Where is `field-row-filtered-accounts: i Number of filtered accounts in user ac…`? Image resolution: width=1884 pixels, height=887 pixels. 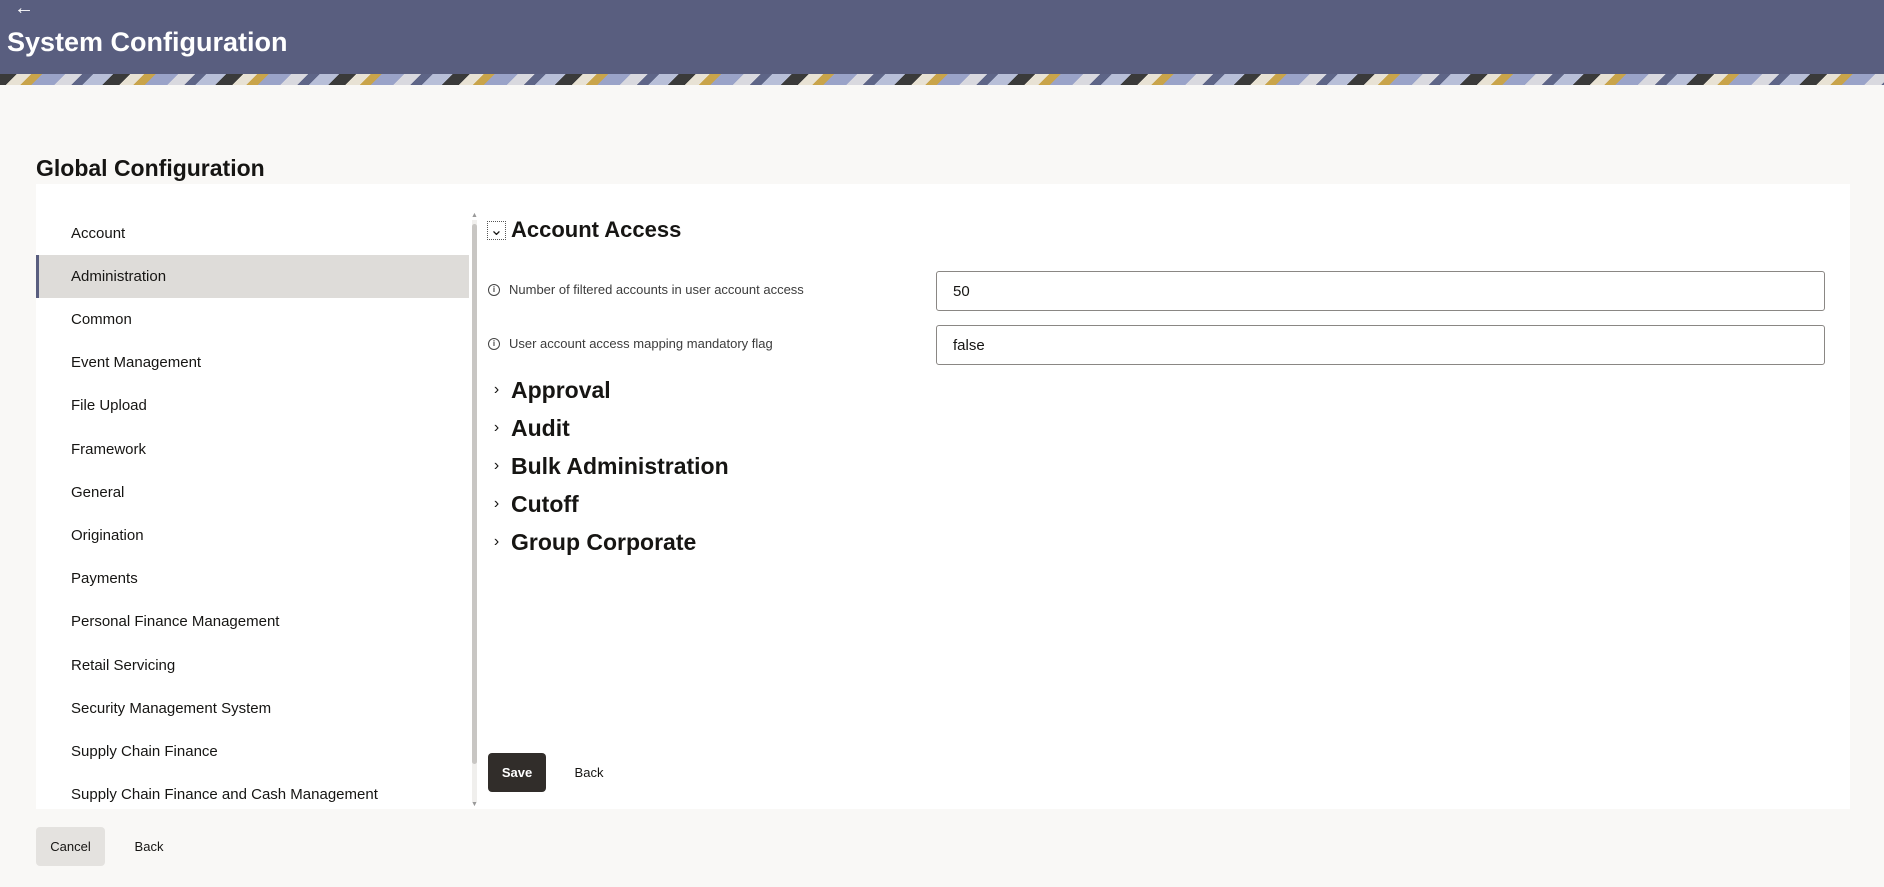
field-row-filtered-accounts: i Number of filtered accounts in user ac… is located at coordinates (1157, 291).